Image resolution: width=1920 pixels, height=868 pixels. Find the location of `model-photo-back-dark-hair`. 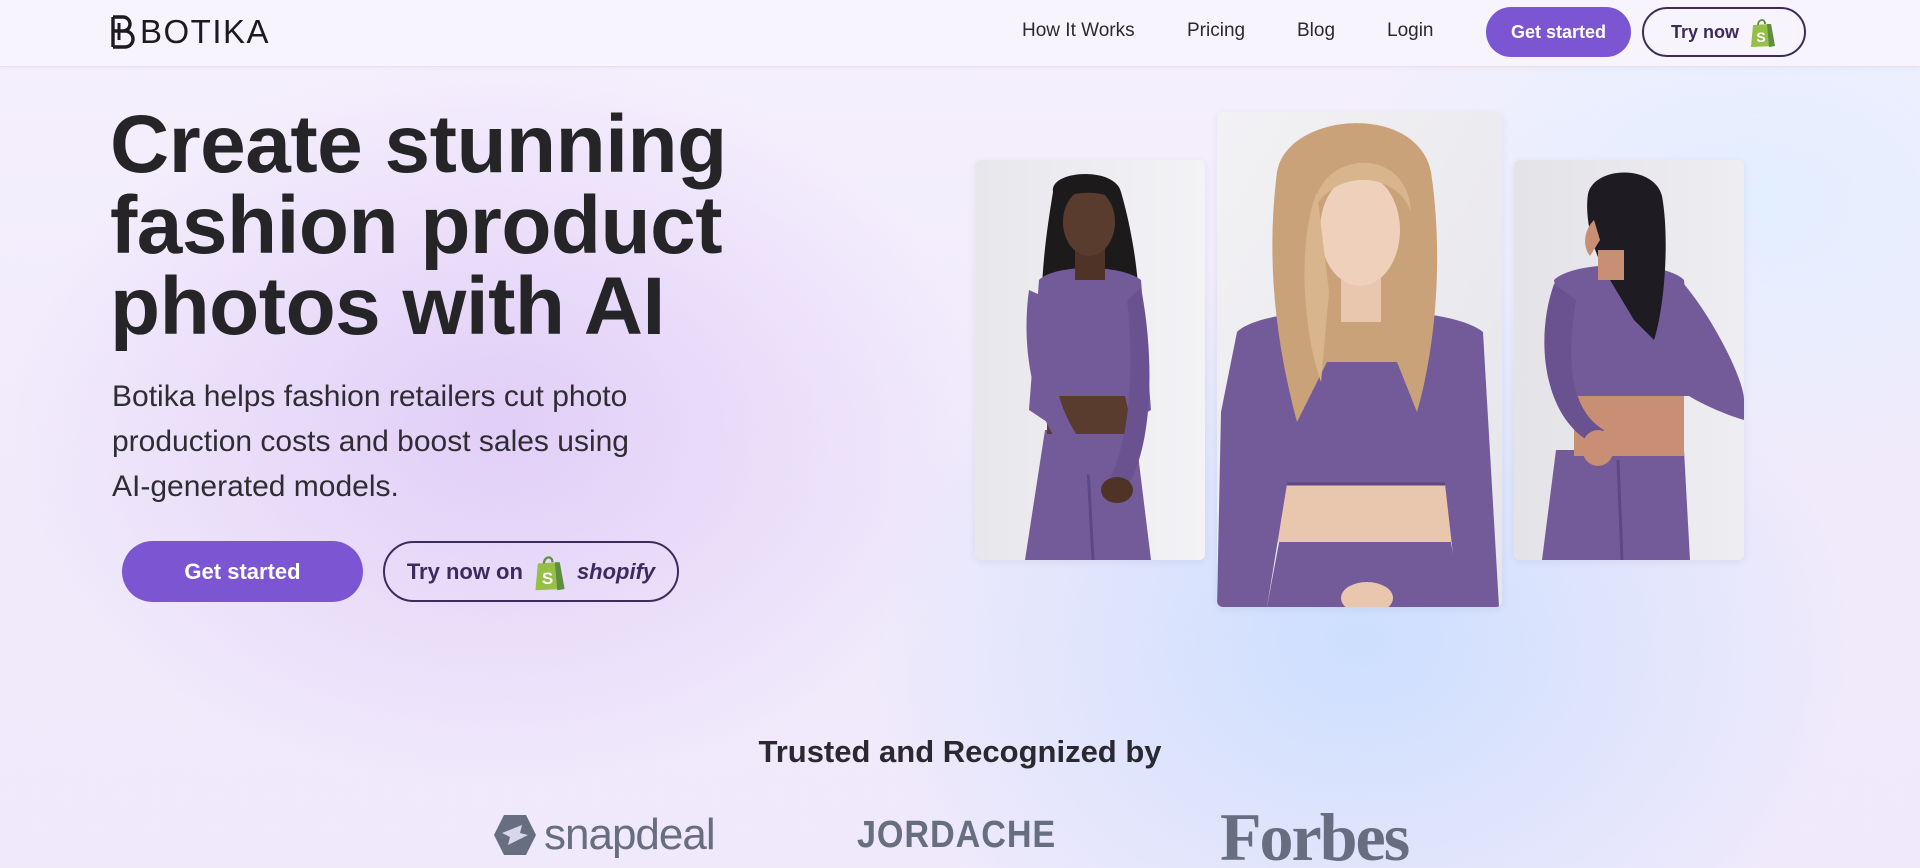

model-photo-back-dark-hair is located at coordinates (1629, 360).